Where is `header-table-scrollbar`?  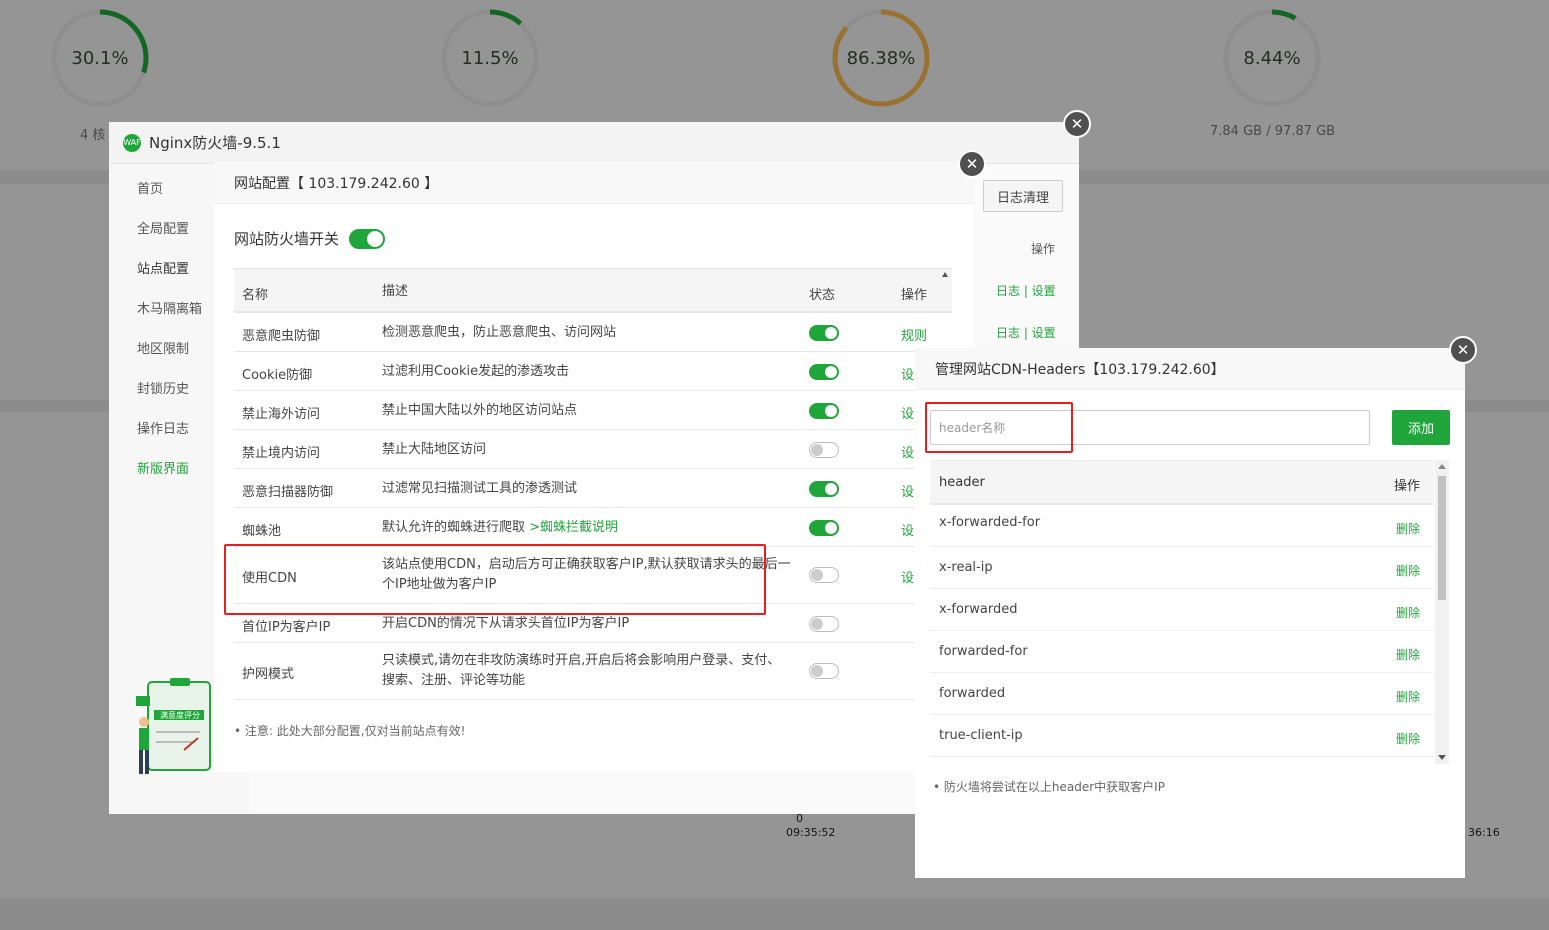 header-table-scrollbar is located at coordinates (1442, 612).